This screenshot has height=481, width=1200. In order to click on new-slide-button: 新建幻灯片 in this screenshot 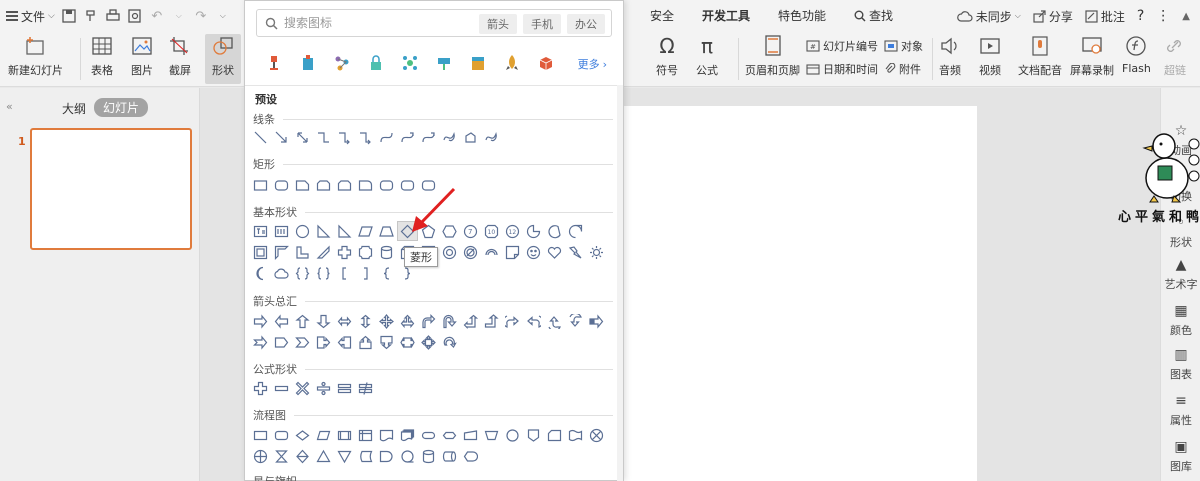, I will do `click(35, 56)`.